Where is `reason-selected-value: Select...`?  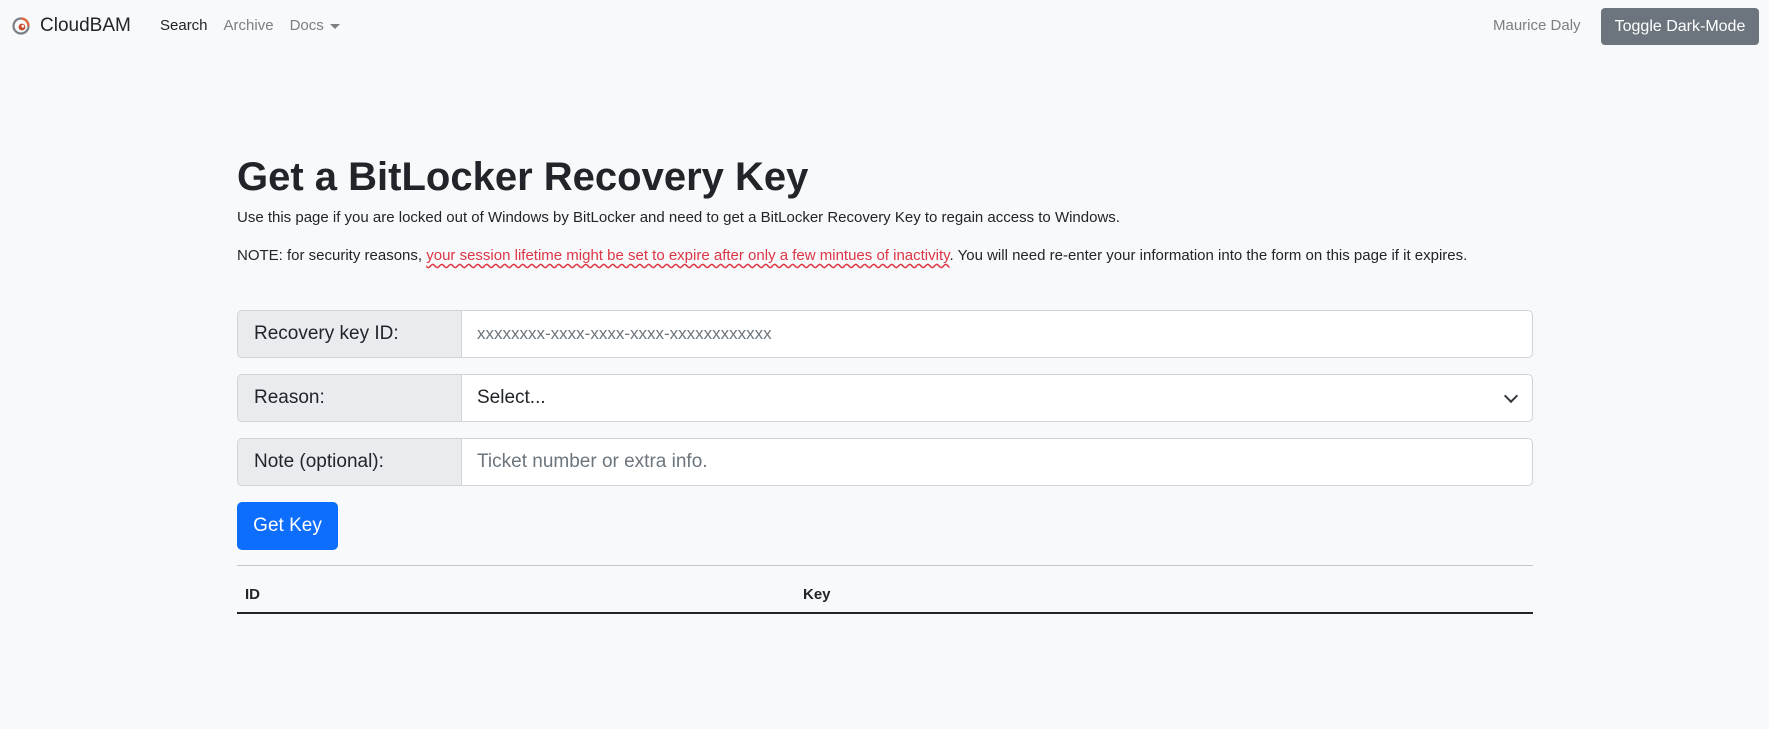 reason-selected-value: Select... is located at coordinates (511, 397).